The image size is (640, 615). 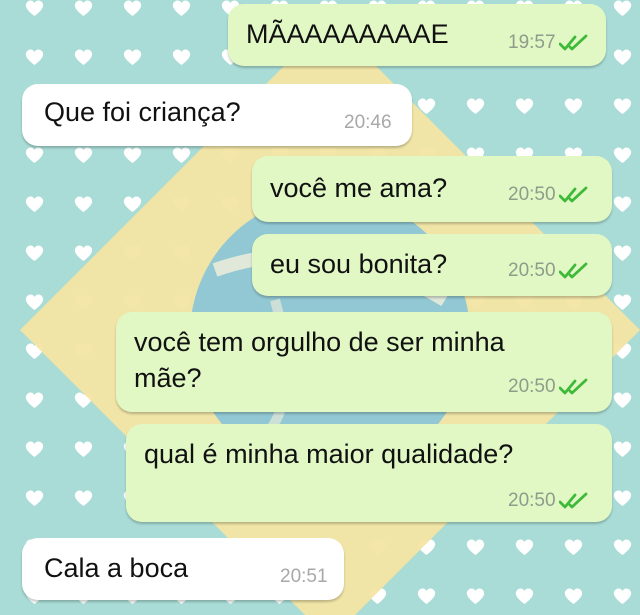 I want to click on message-timestamp: 19:57, so click(x=532, y=42).